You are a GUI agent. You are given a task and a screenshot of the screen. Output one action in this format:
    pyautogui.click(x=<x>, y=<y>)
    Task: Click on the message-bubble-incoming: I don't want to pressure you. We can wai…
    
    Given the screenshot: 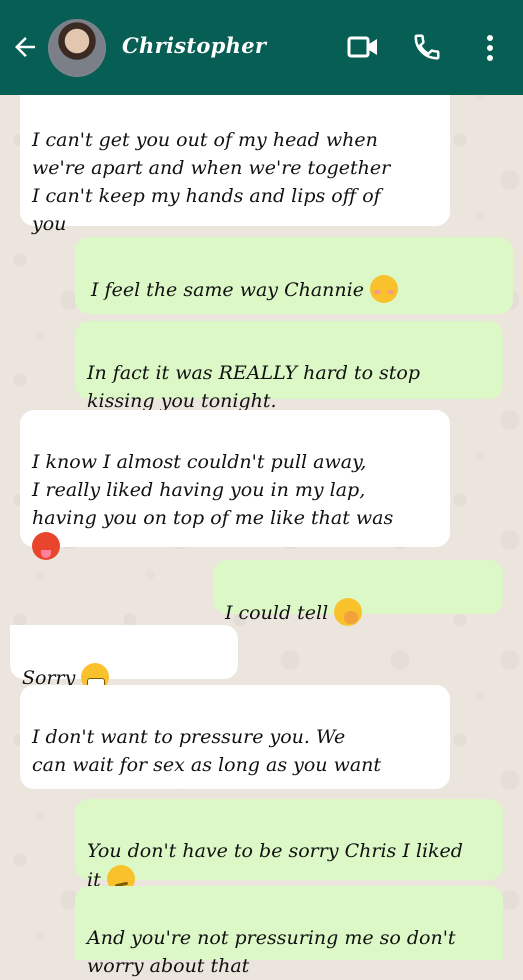 What is the action you would take?
    pyautogui.click(x=235, y=737)
    